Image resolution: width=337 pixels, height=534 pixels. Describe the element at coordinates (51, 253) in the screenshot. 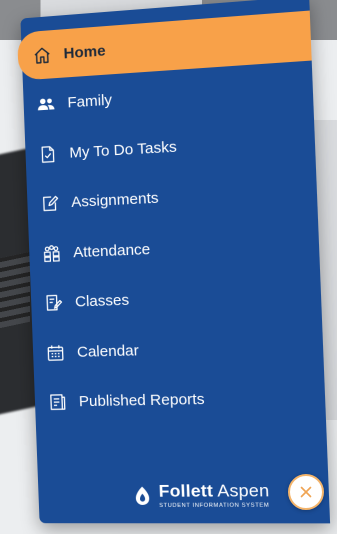

I see `attendance-icon` at that location.